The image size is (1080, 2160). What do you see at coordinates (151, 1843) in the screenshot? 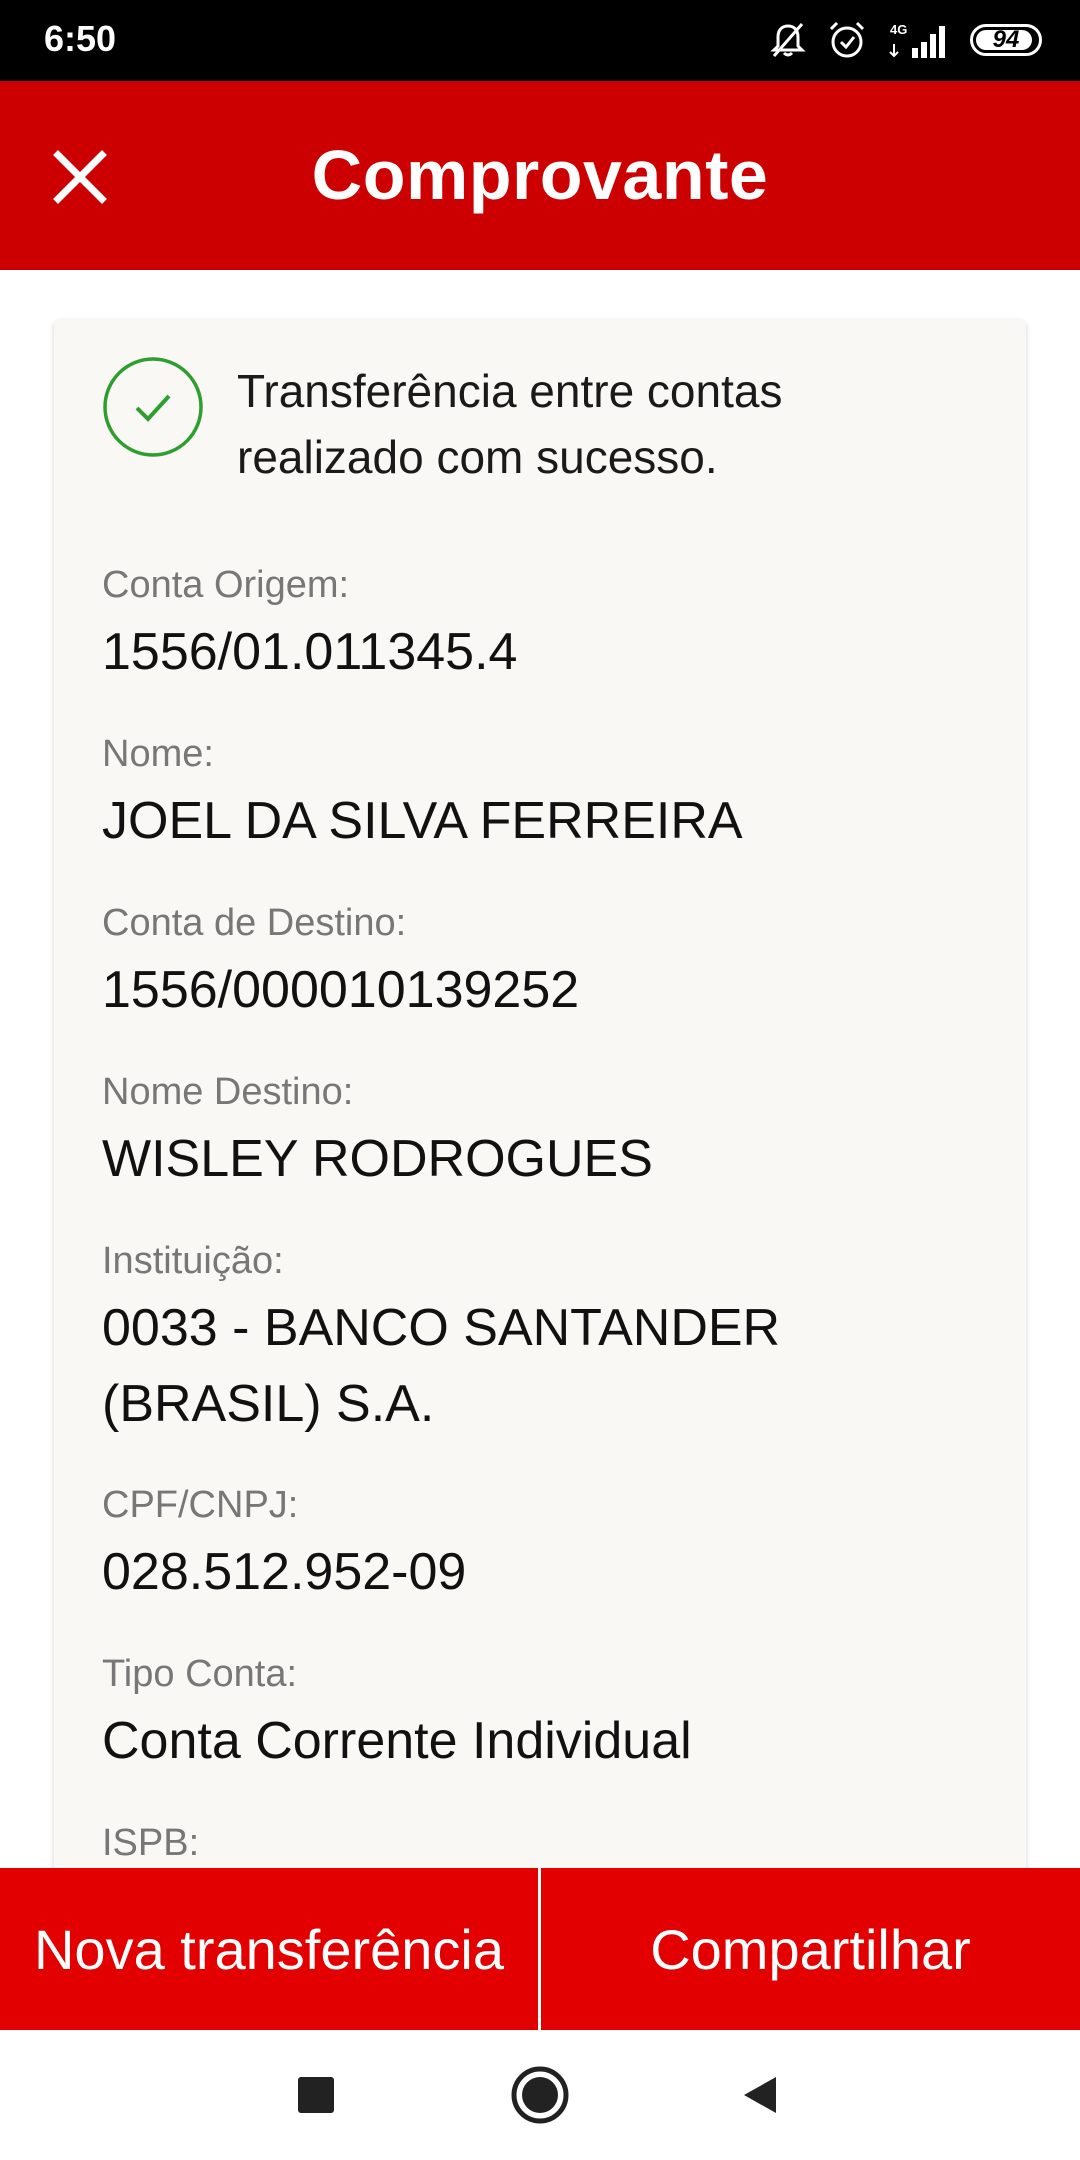
I see `field-label: ISPB:` at bounding box center [151, 1843].